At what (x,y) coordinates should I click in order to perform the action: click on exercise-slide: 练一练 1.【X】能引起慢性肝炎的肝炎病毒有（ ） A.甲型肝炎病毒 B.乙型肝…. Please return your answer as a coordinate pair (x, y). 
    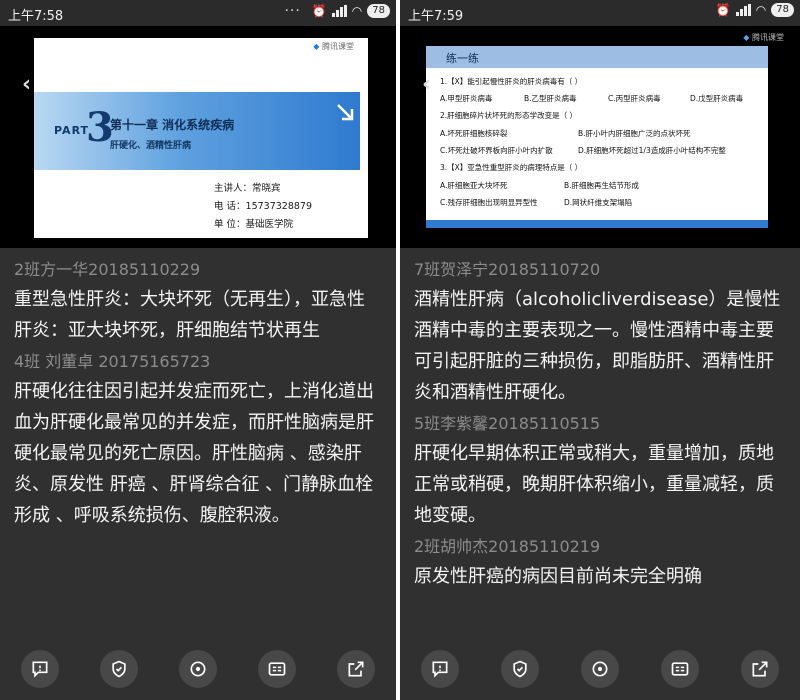
    Looking at the image, I should click on (597, 137).